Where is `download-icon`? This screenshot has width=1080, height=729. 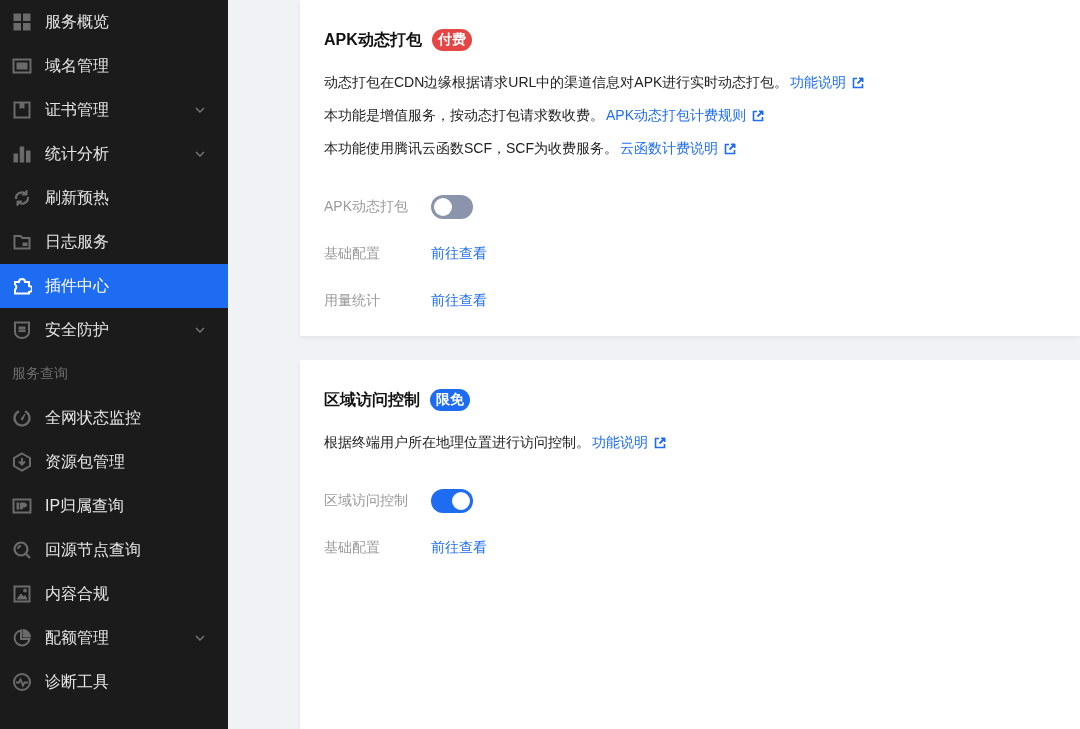 download-icon is located at coordinates (22, 462).